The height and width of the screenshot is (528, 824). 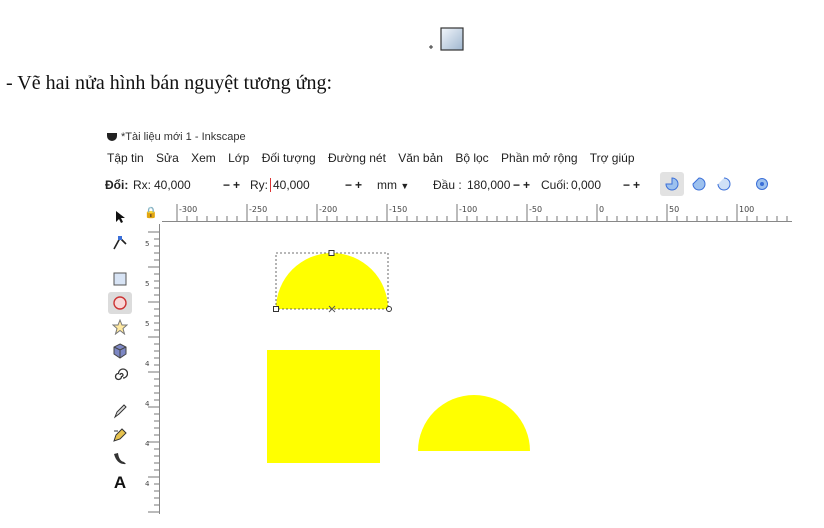 I want to click on start-stepper: −+, so click(x=523, y=185).